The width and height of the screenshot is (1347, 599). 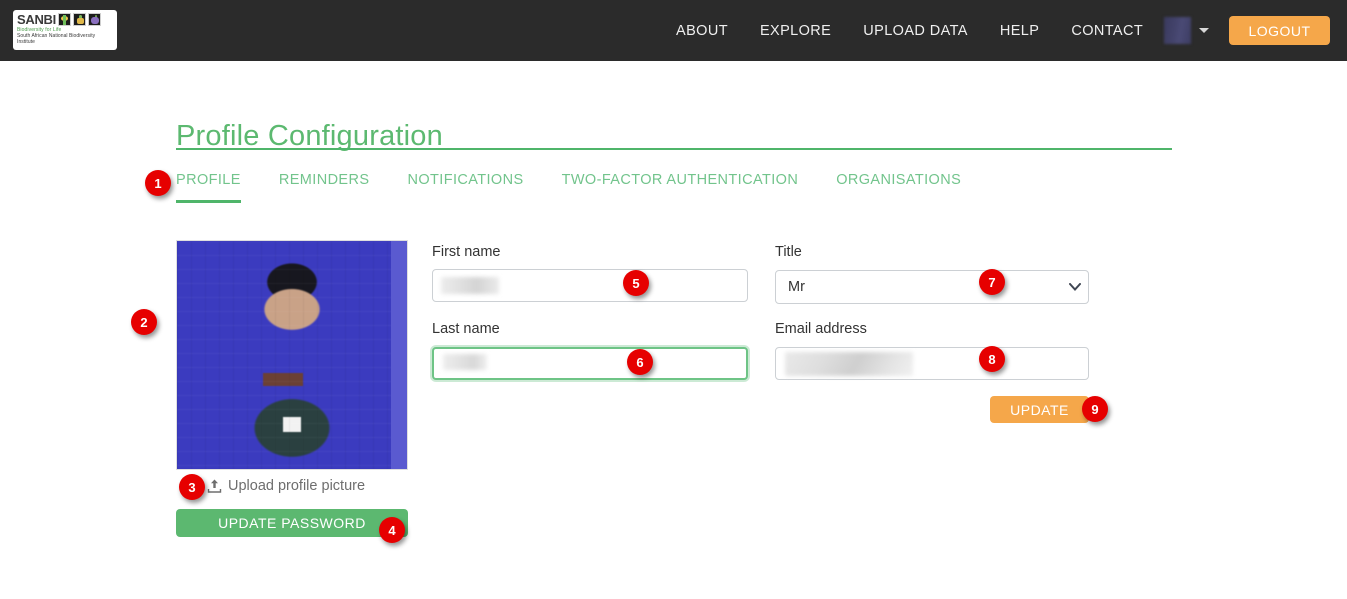 What do you see at coordinates (144, 322) in the screenshot?
I see `annotation-badge-2: 2` at bounding box center [144, 322].